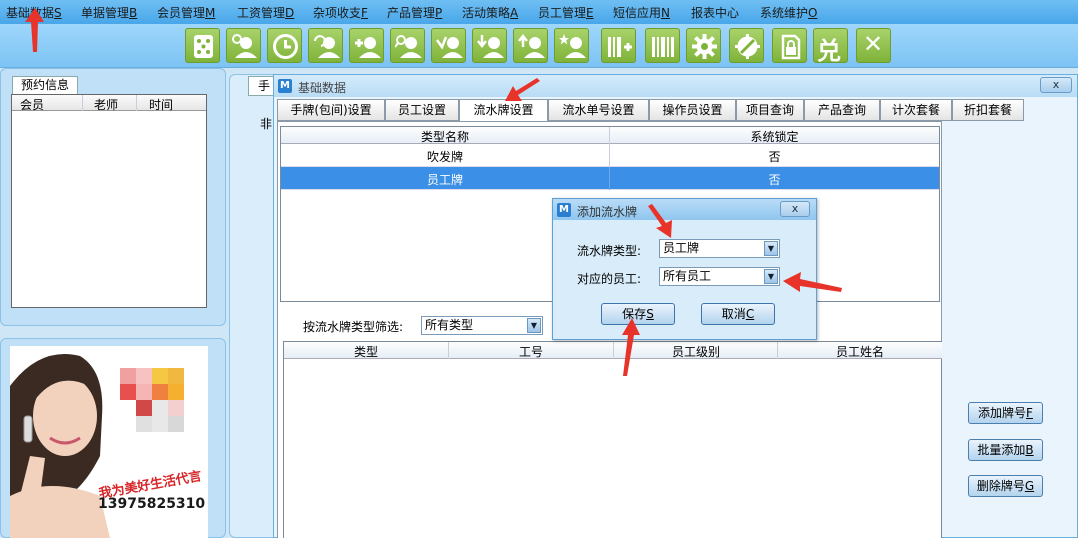 The width and height of the screenshot is (1078, 538). What do you see at coordinates (503, 110) in the screenshot?
I see `tab-flow-card-settings: 流水牌设置` at bounding box center [503, 110].